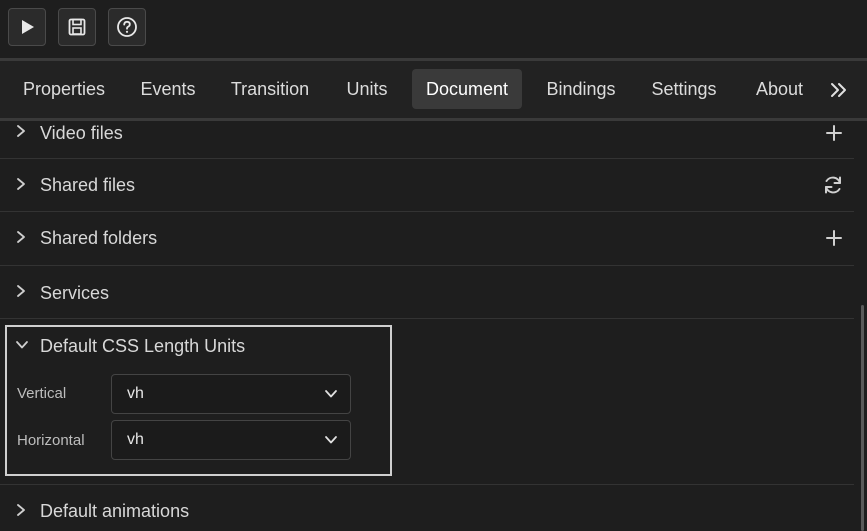 The height and width of the screenshot is (531, 867). What do you see at coordinates (270, 89) in the screenshot?
I see `tab-transition: Transition` at bounding box center [270, 89].